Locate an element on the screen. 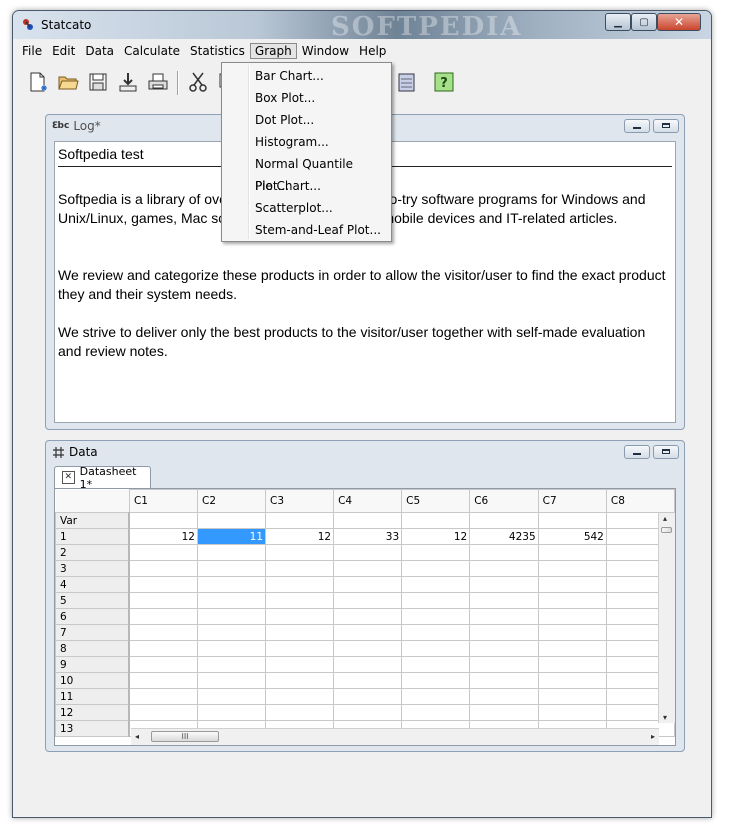  log-maximize-button is located at coordinates (666, 126).